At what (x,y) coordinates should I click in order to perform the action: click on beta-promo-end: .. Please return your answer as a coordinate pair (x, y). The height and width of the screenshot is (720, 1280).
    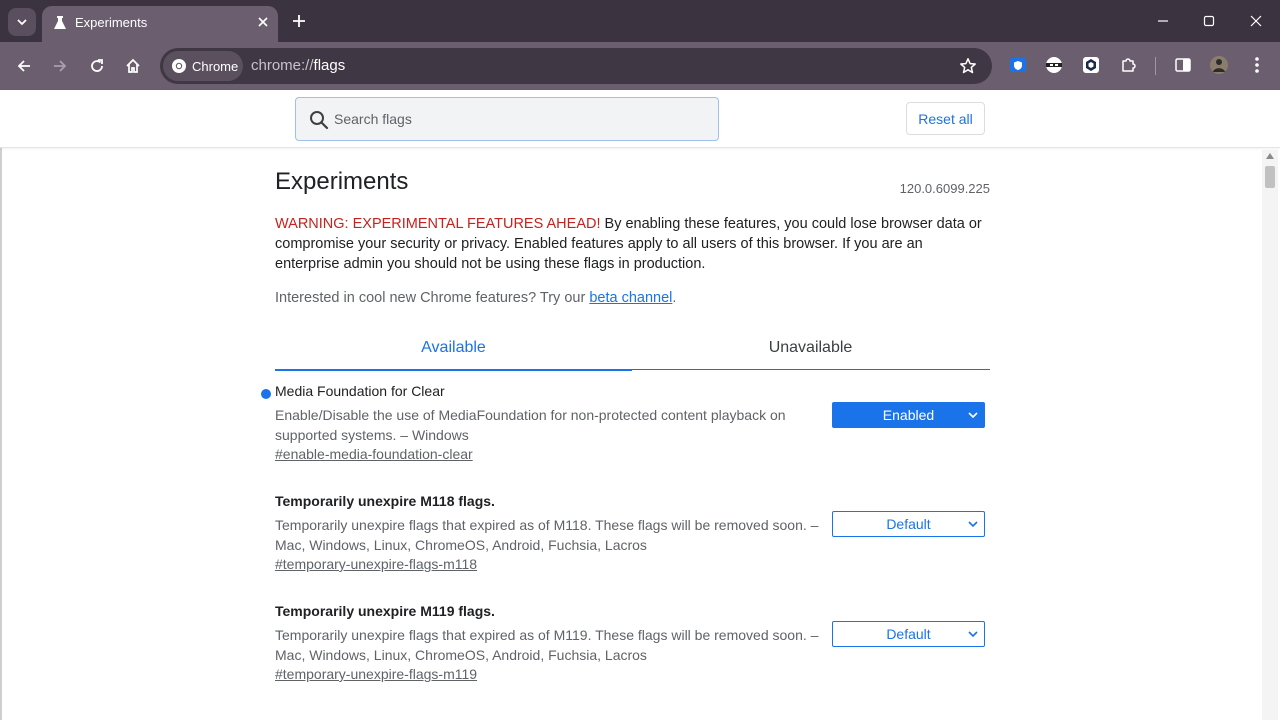
    Looking at the image, I should click on (674, 298).